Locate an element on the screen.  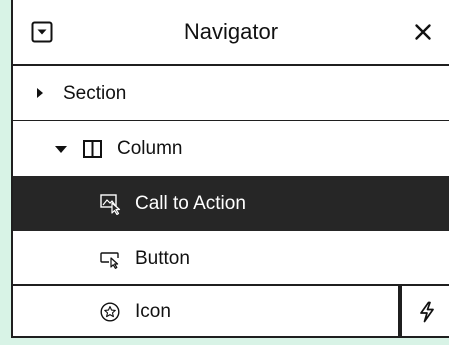
call-to-action-icon is located at coordinates (110, 204).